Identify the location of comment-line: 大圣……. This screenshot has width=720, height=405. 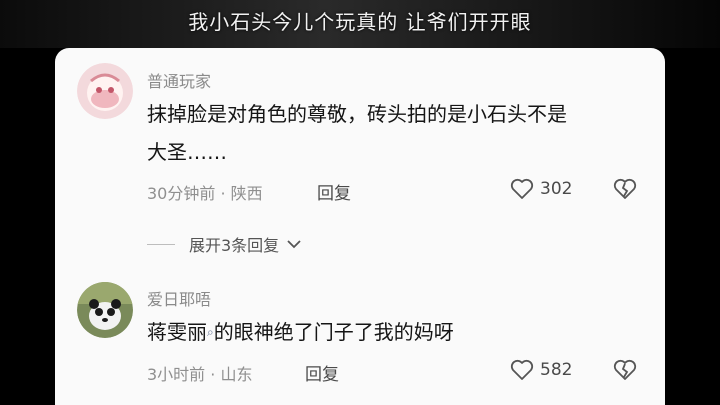
(187, 152).